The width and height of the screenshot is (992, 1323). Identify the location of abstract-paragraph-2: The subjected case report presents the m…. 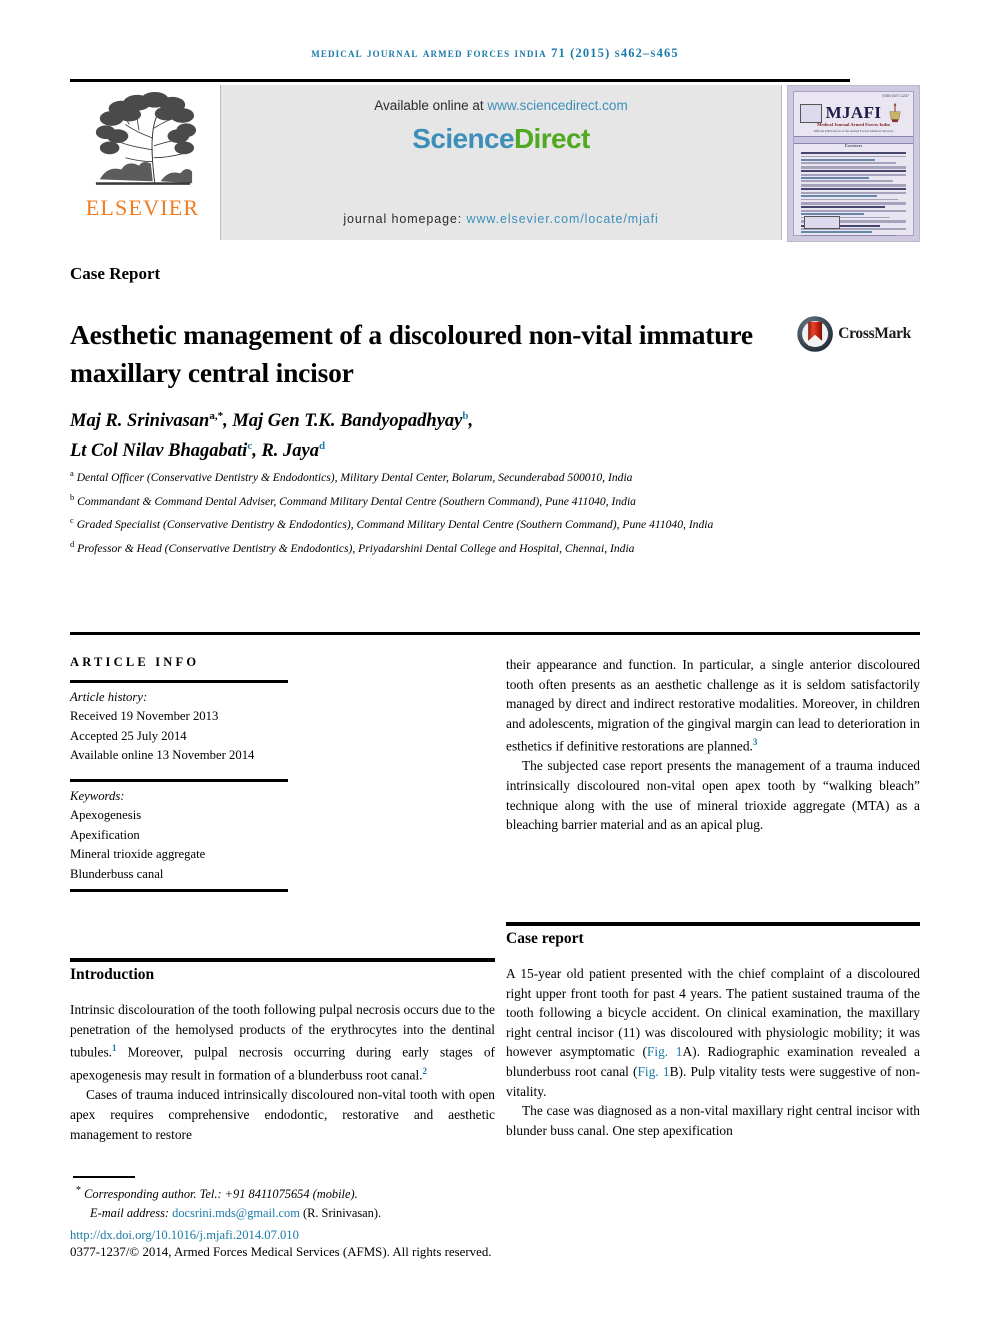
(713, 795).